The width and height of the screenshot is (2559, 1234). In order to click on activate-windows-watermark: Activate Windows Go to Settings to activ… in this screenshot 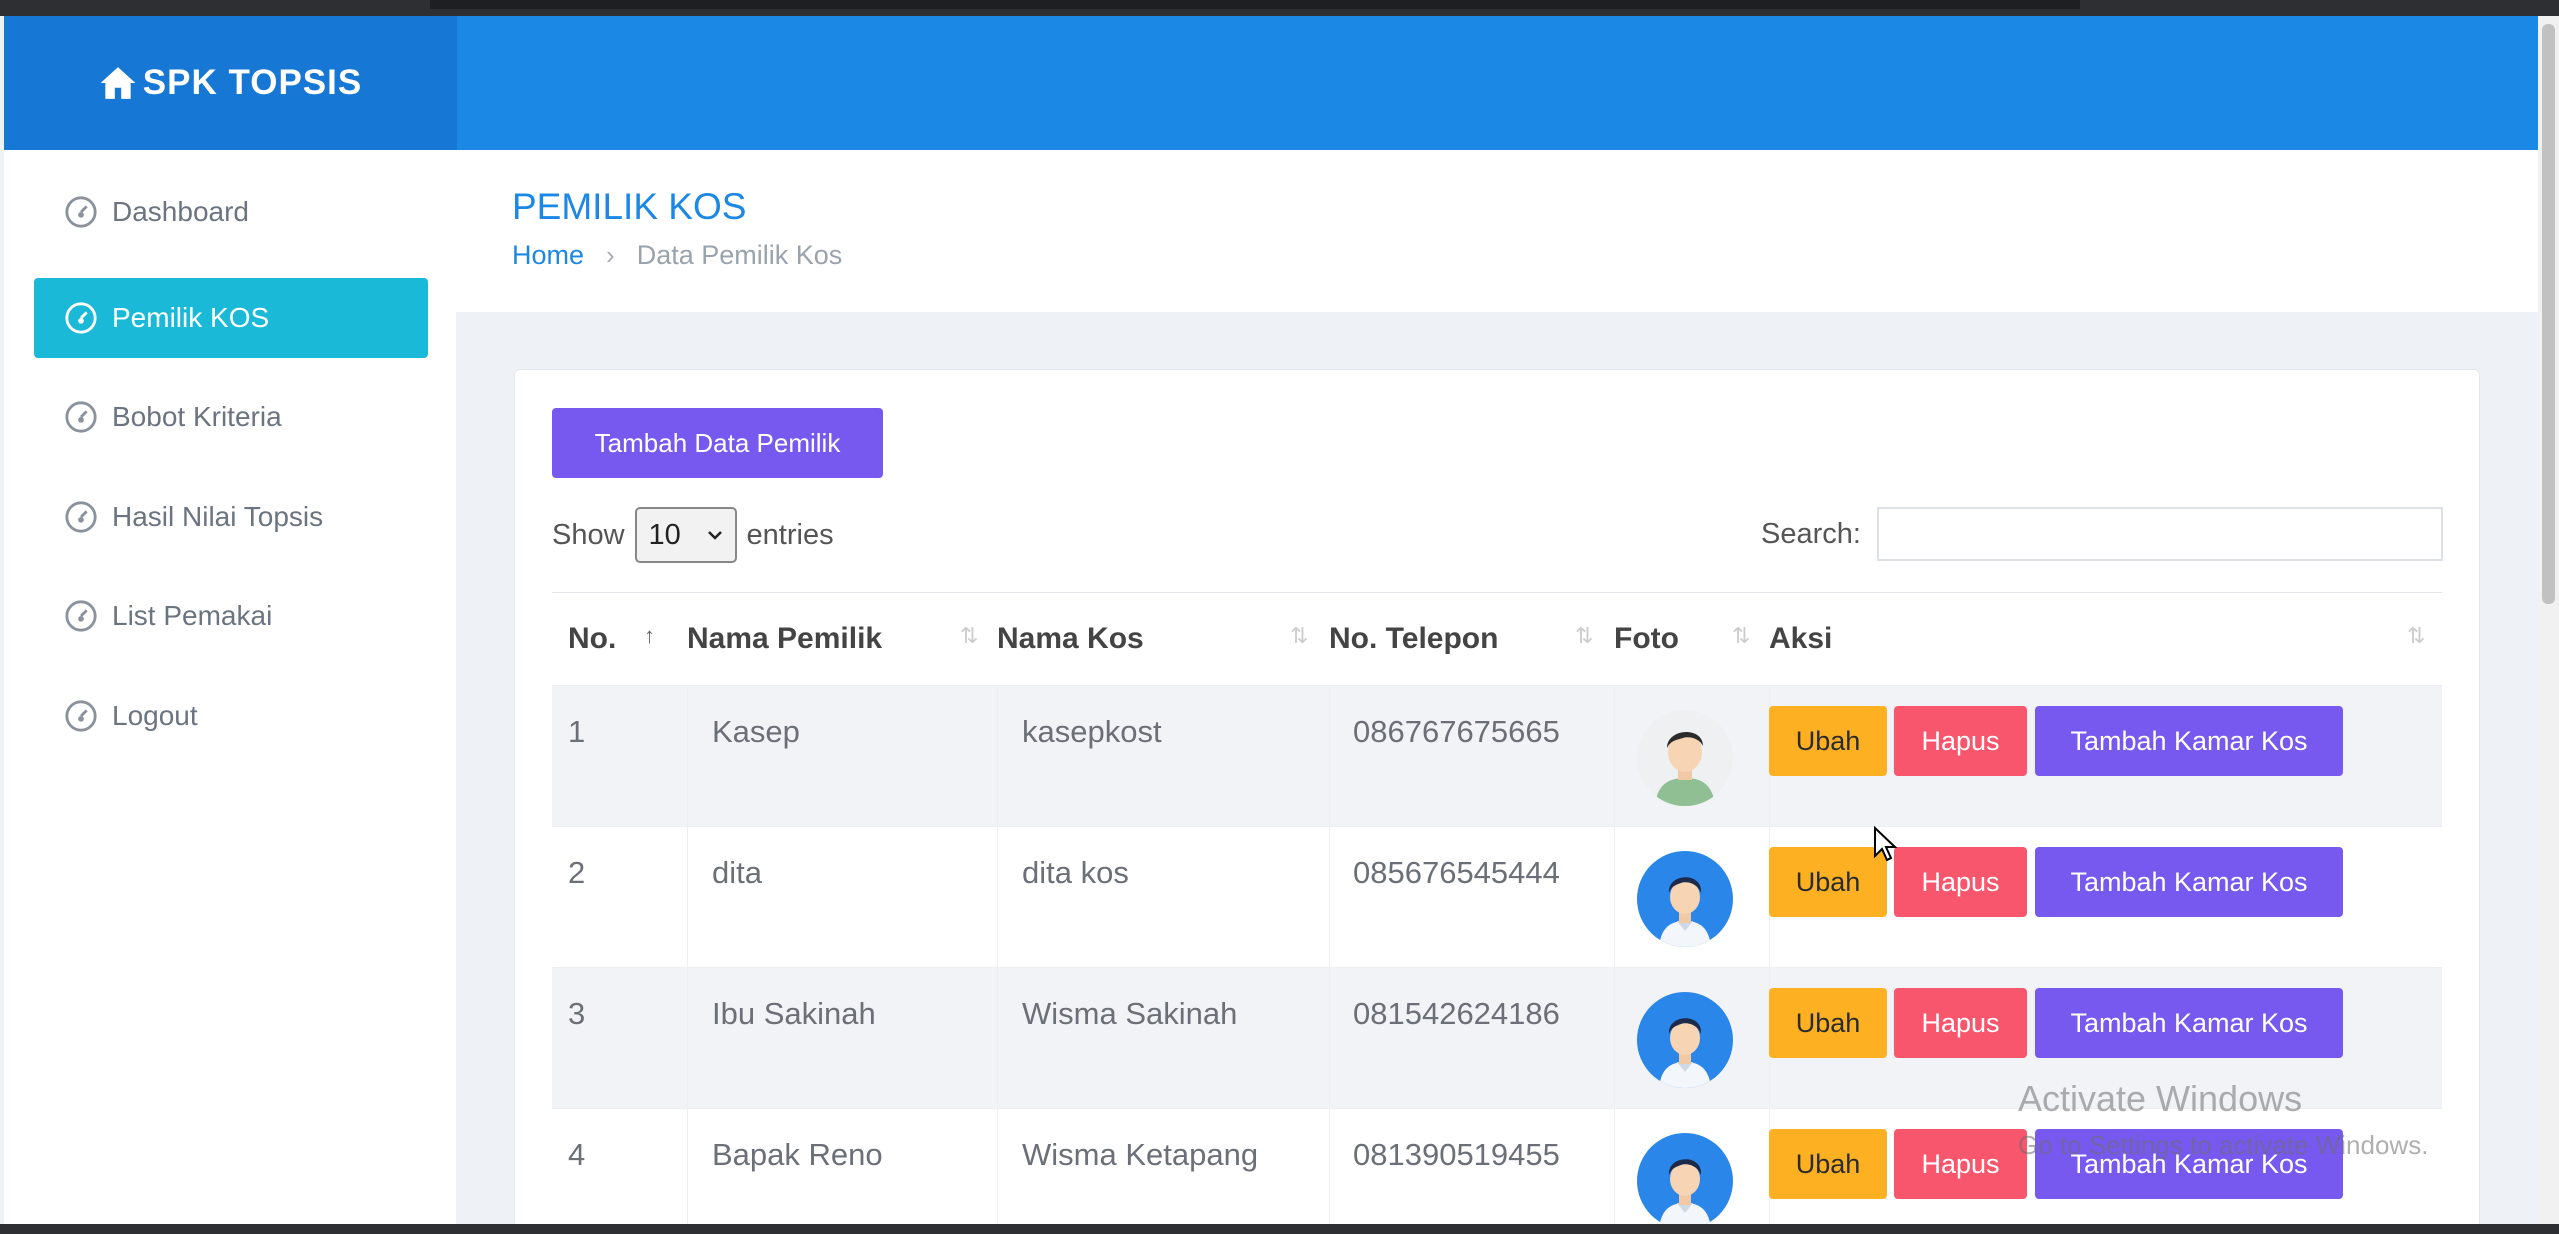, I will do `click(2223, 1119)`.